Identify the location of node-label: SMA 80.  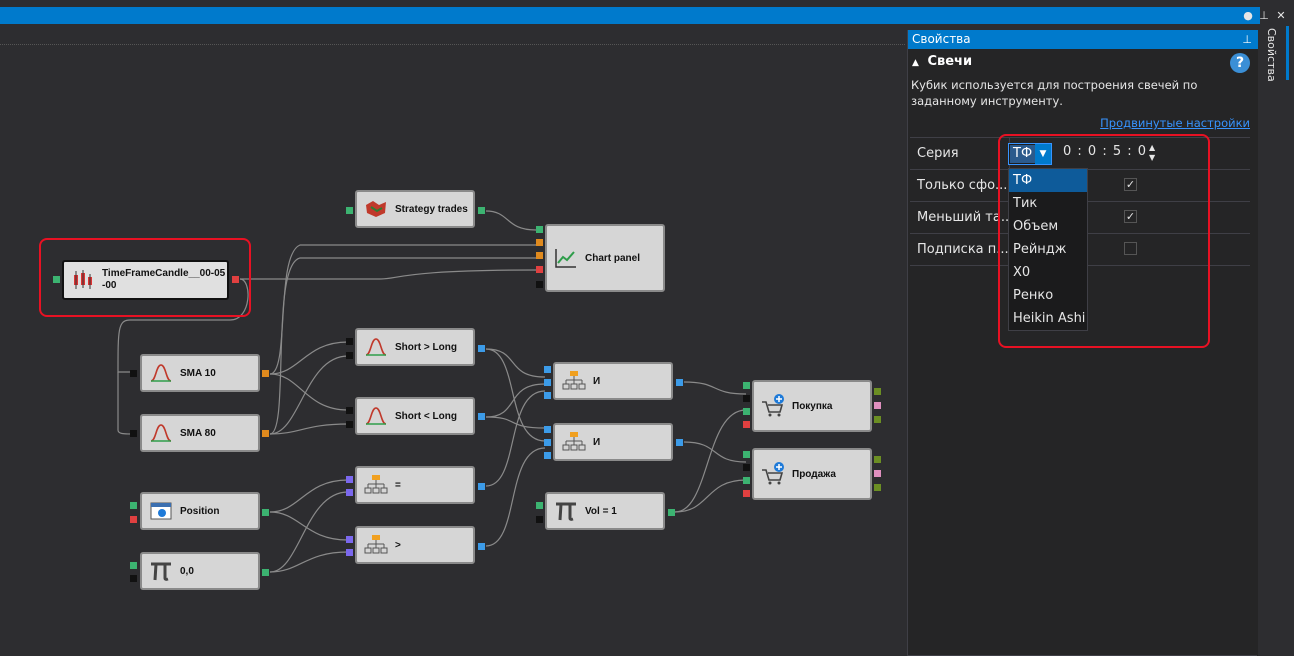
(198, 433).